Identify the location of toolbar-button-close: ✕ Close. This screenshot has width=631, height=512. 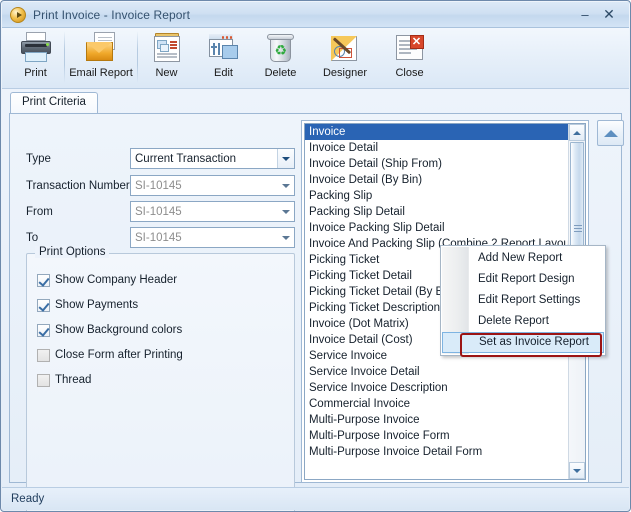
(409, 57).